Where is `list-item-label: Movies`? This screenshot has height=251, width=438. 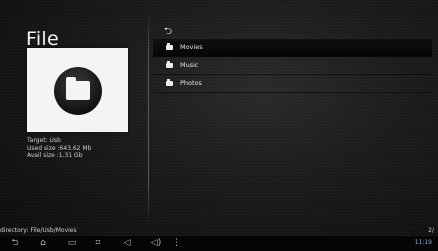 list-item-label: Movies is located at coordinates (191, 47).